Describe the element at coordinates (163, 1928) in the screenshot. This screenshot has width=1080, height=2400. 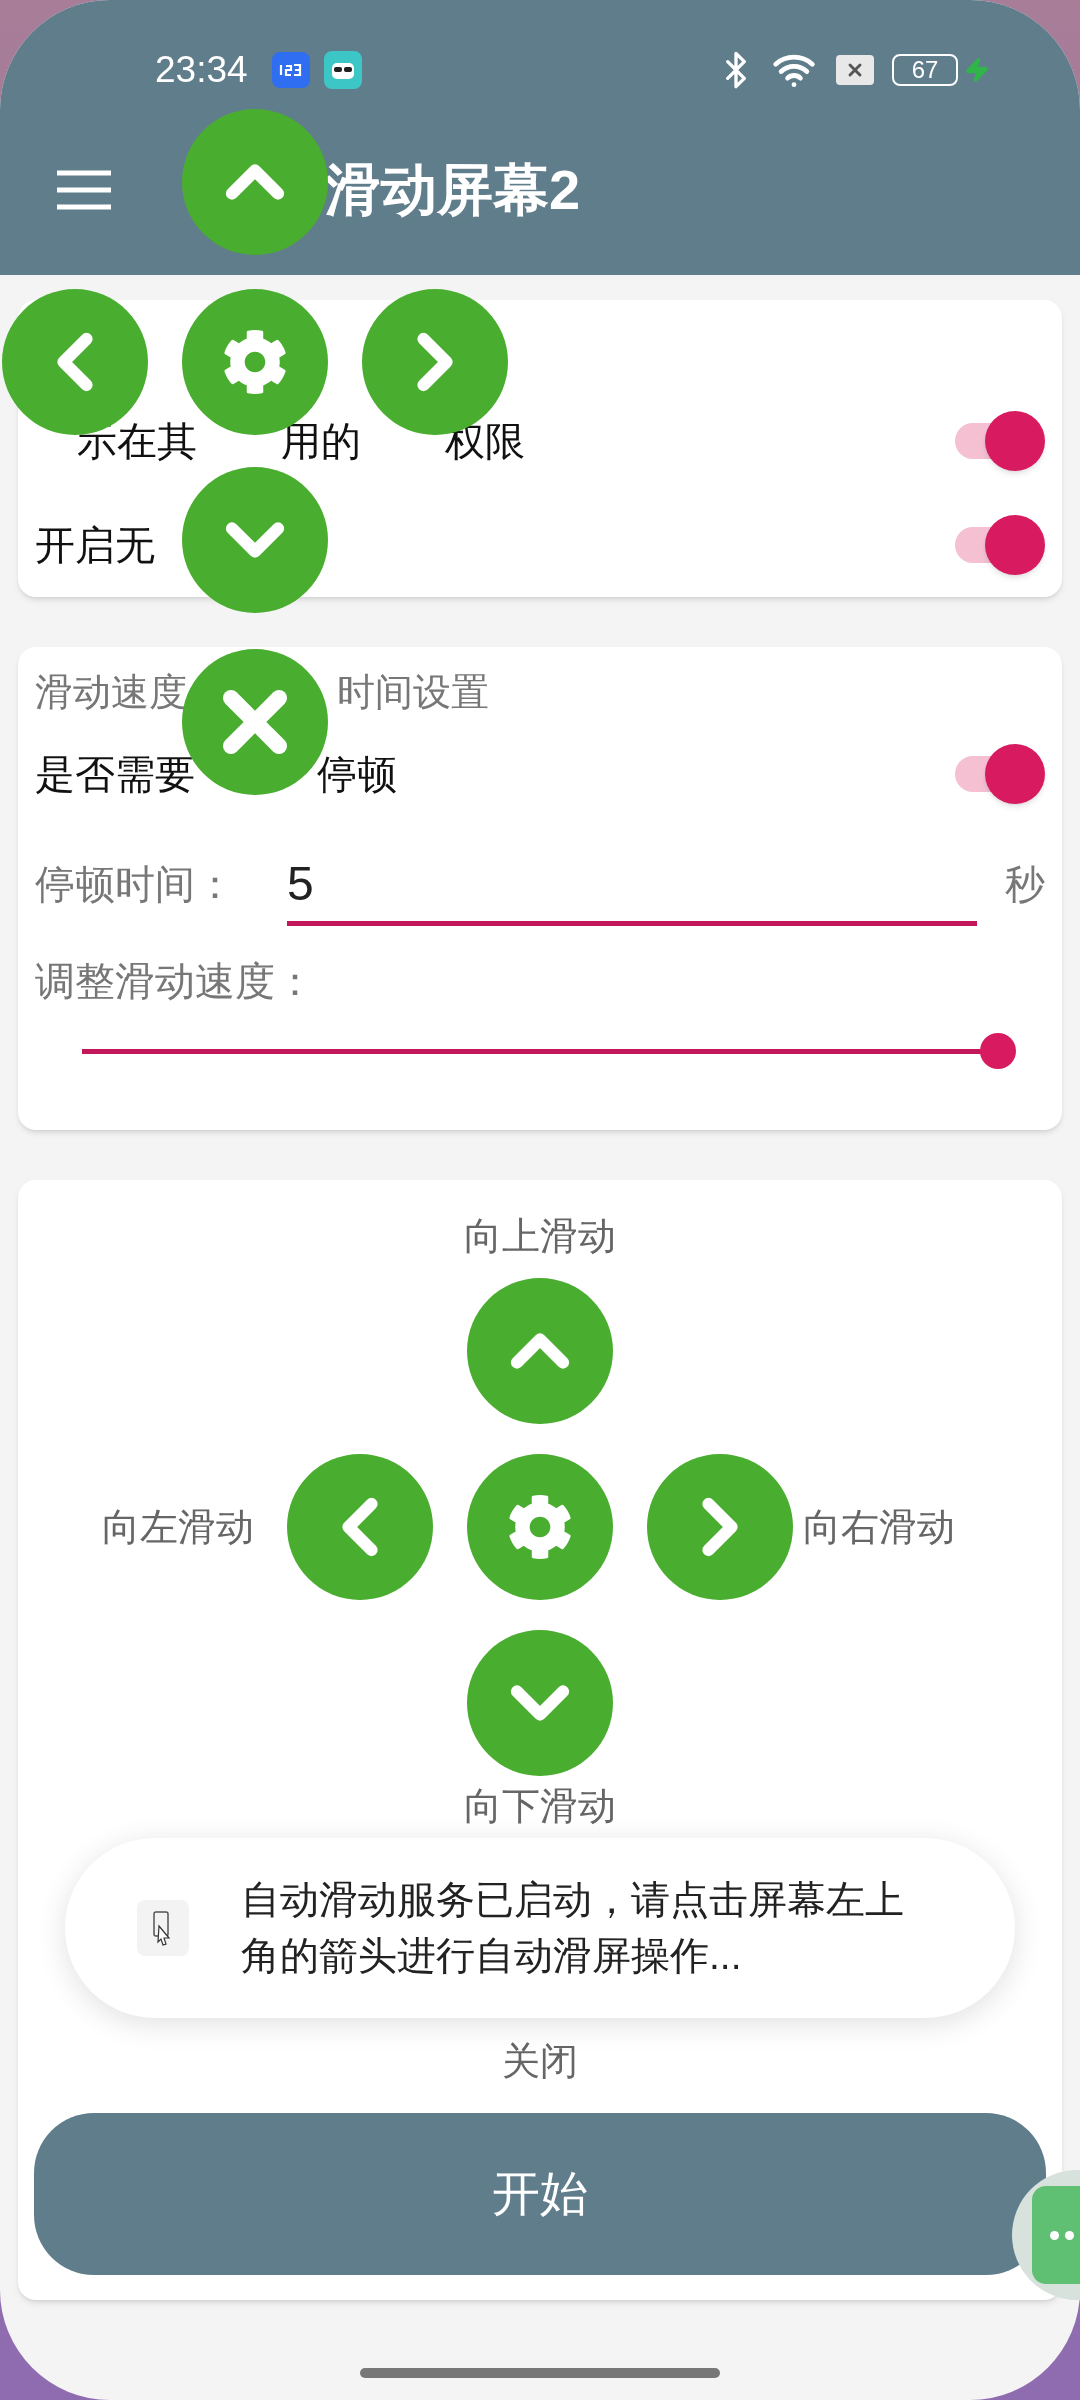
I see `app-icon` at that location.